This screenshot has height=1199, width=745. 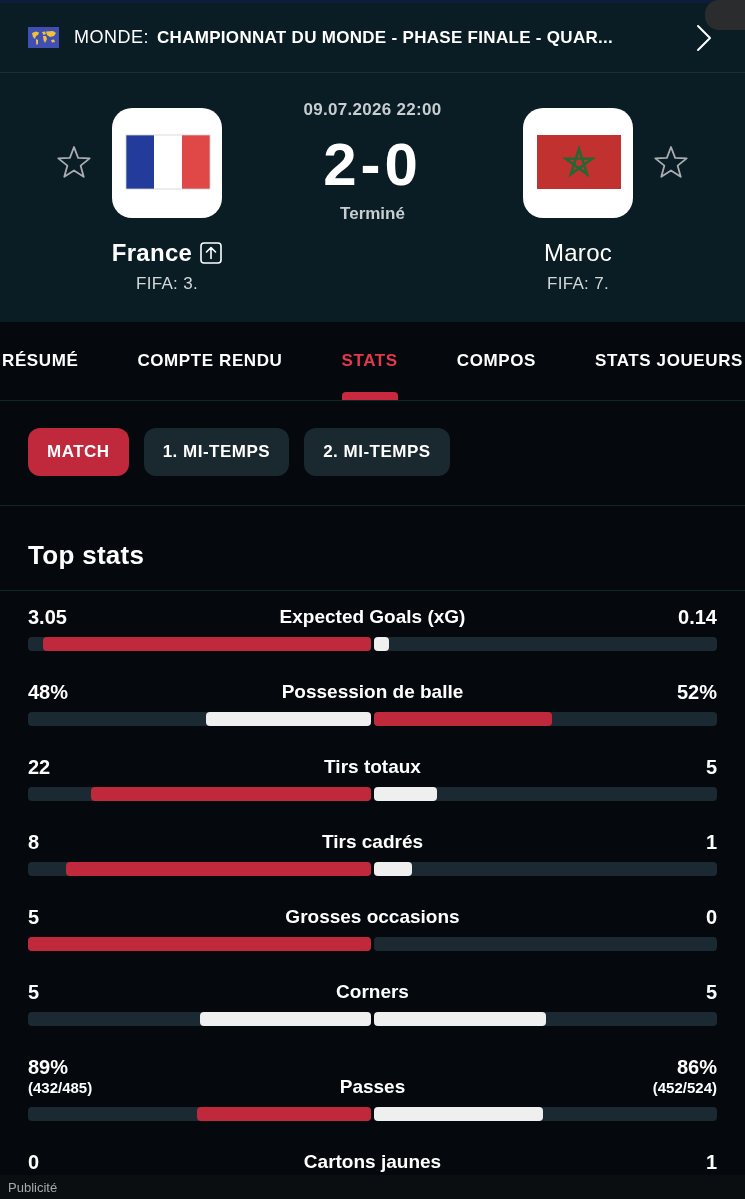 What do you see at coordinates (78, 452) in the screenshot?
I see `period-filter-button: MATCH` at bounding box center [78, 452].